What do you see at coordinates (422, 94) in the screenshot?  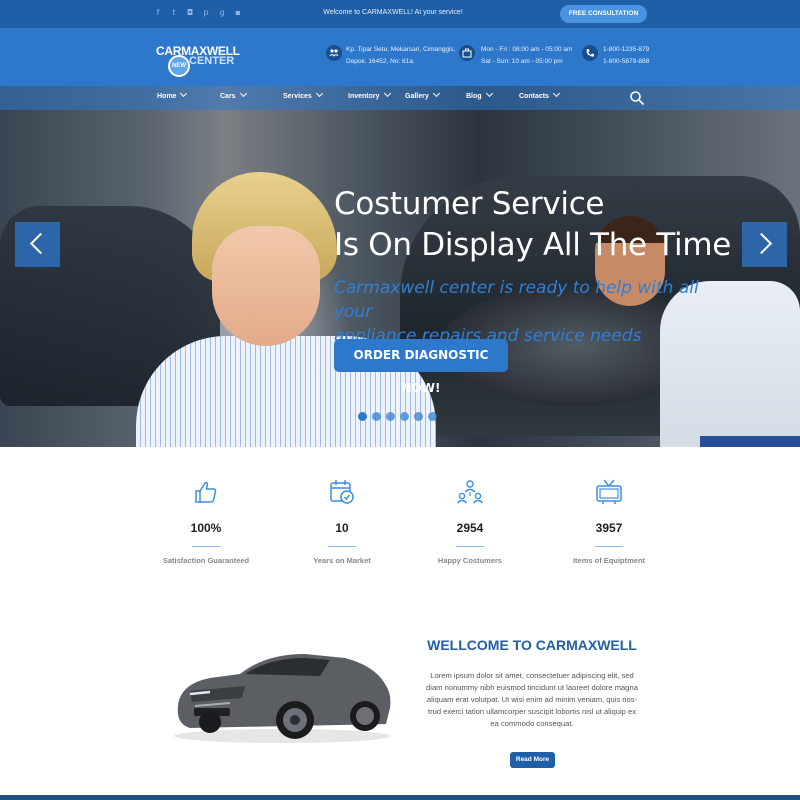 I see `nav-item-gallery: Gallery` at bounding box center [422, 94].